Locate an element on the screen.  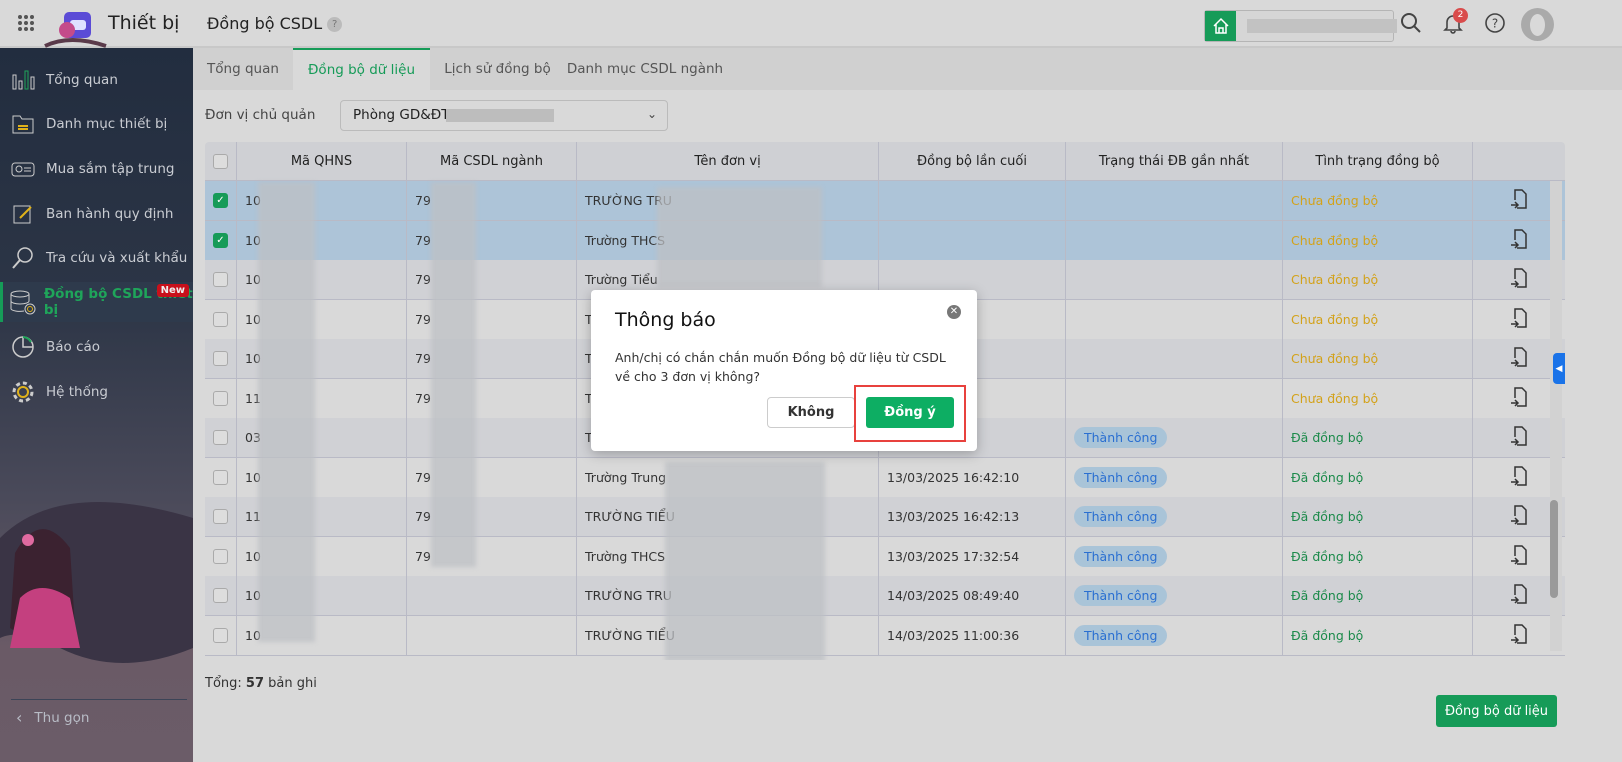
new-badge: New is located at coordinates (172, 290).